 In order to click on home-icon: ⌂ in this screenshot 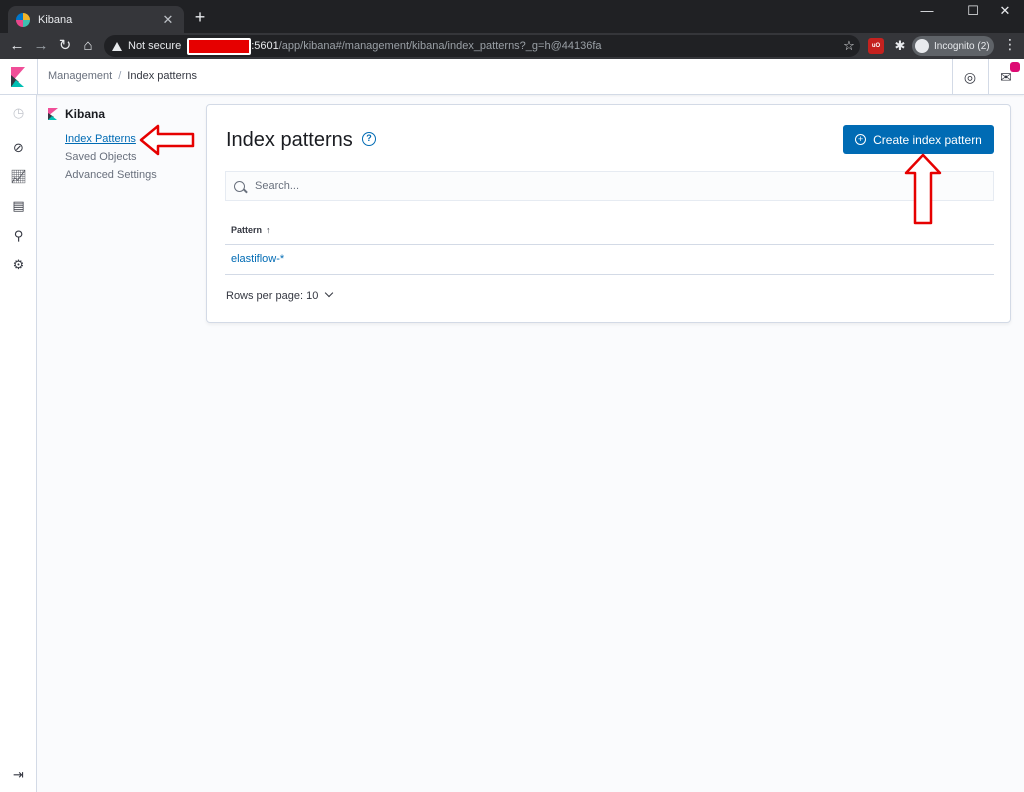, I will do `click(88, 46)`.